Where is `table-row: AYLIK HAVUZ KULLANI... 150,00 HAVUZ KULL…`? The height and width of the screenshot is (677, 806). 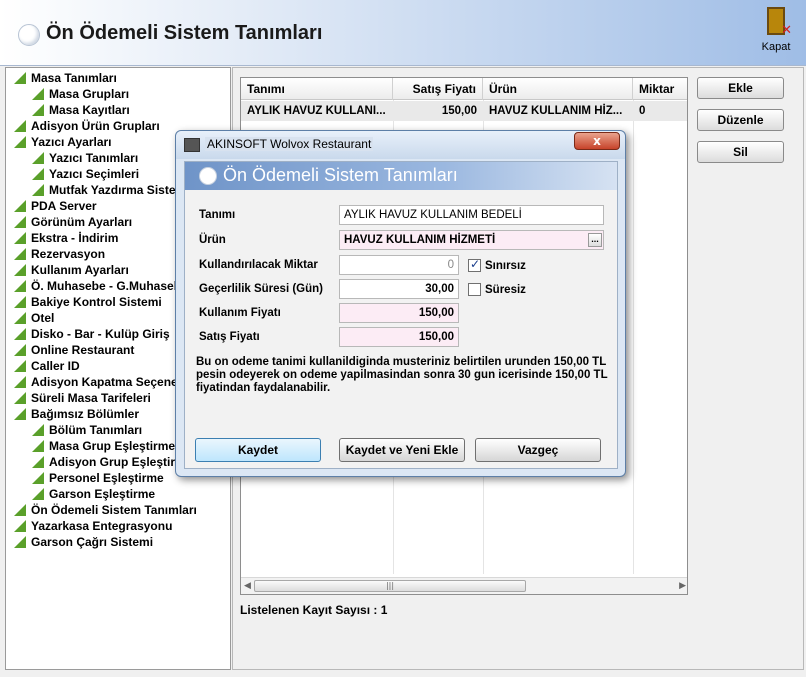 table-row: AYLIK HAVUZ KULLANI... 150,00 HAVUZ KULL… is located at coordinates (464, 111).